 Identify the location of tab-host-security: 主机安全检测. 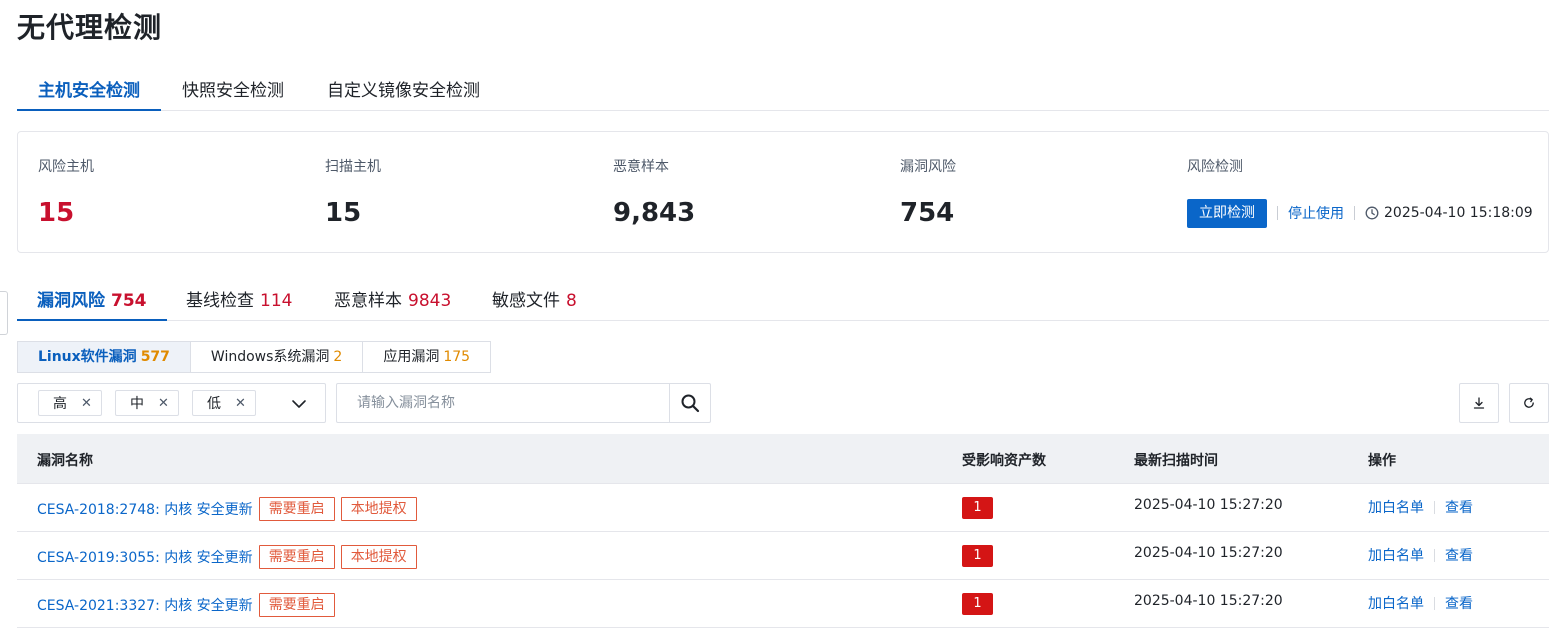
(89, 93).